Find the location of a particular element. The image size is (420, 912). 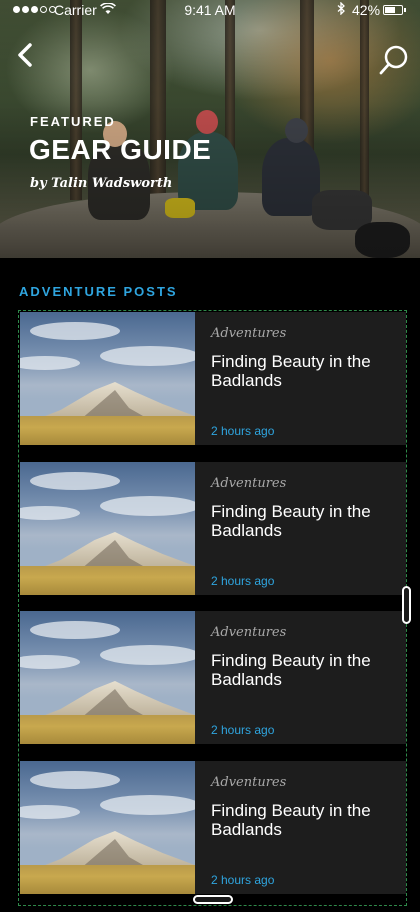

vertical-resize-handle is located at coordinates (406, 605).